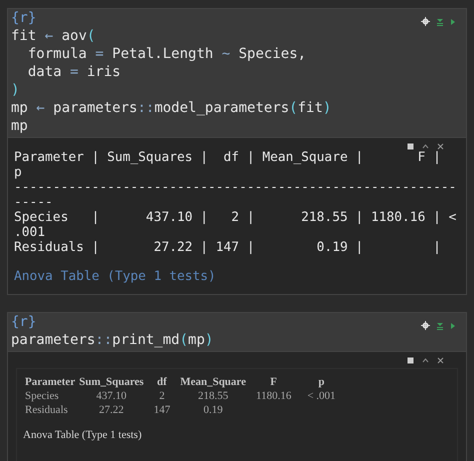  I want to click on table-cell-text: Residuals, so click(46, 410).